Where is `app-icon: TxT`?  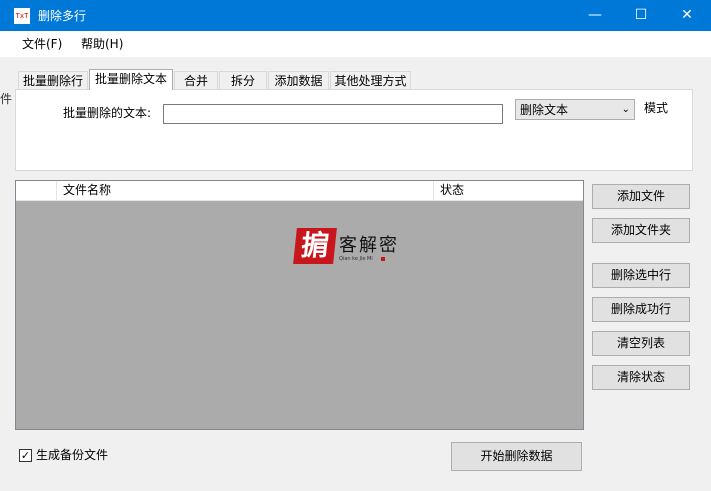 app-icon: TxT is located at coordinates (22, 16).